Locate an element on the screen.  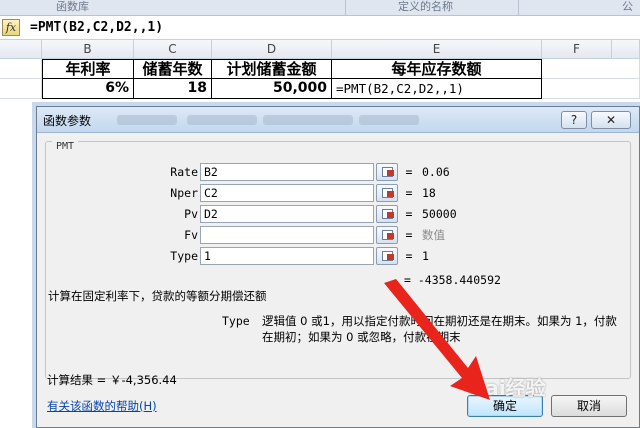
arrow-icon is located at coordinates (437, 339).